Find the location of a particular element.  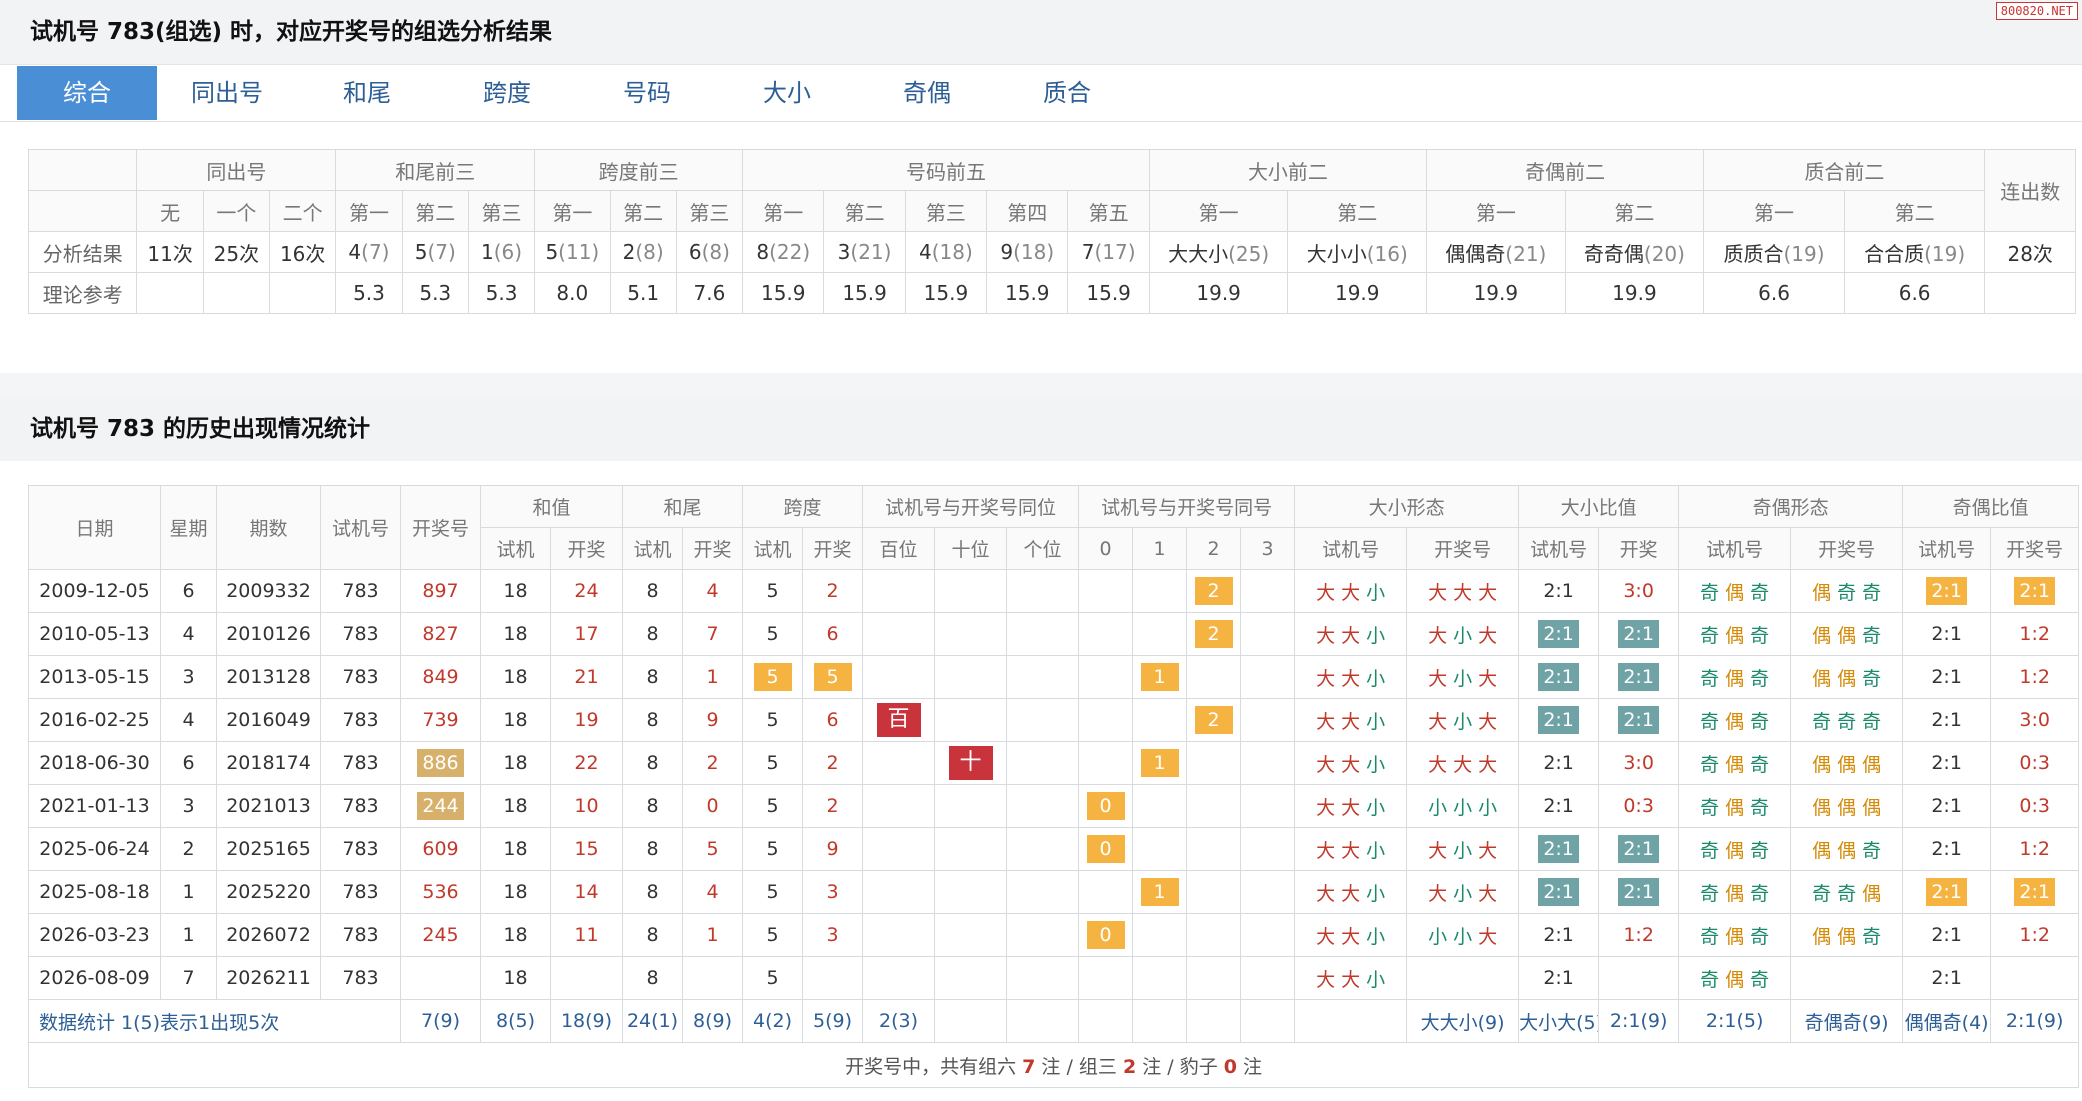

history-header: 试机号与开奖号同号 is located at coordinates (1187, 506).